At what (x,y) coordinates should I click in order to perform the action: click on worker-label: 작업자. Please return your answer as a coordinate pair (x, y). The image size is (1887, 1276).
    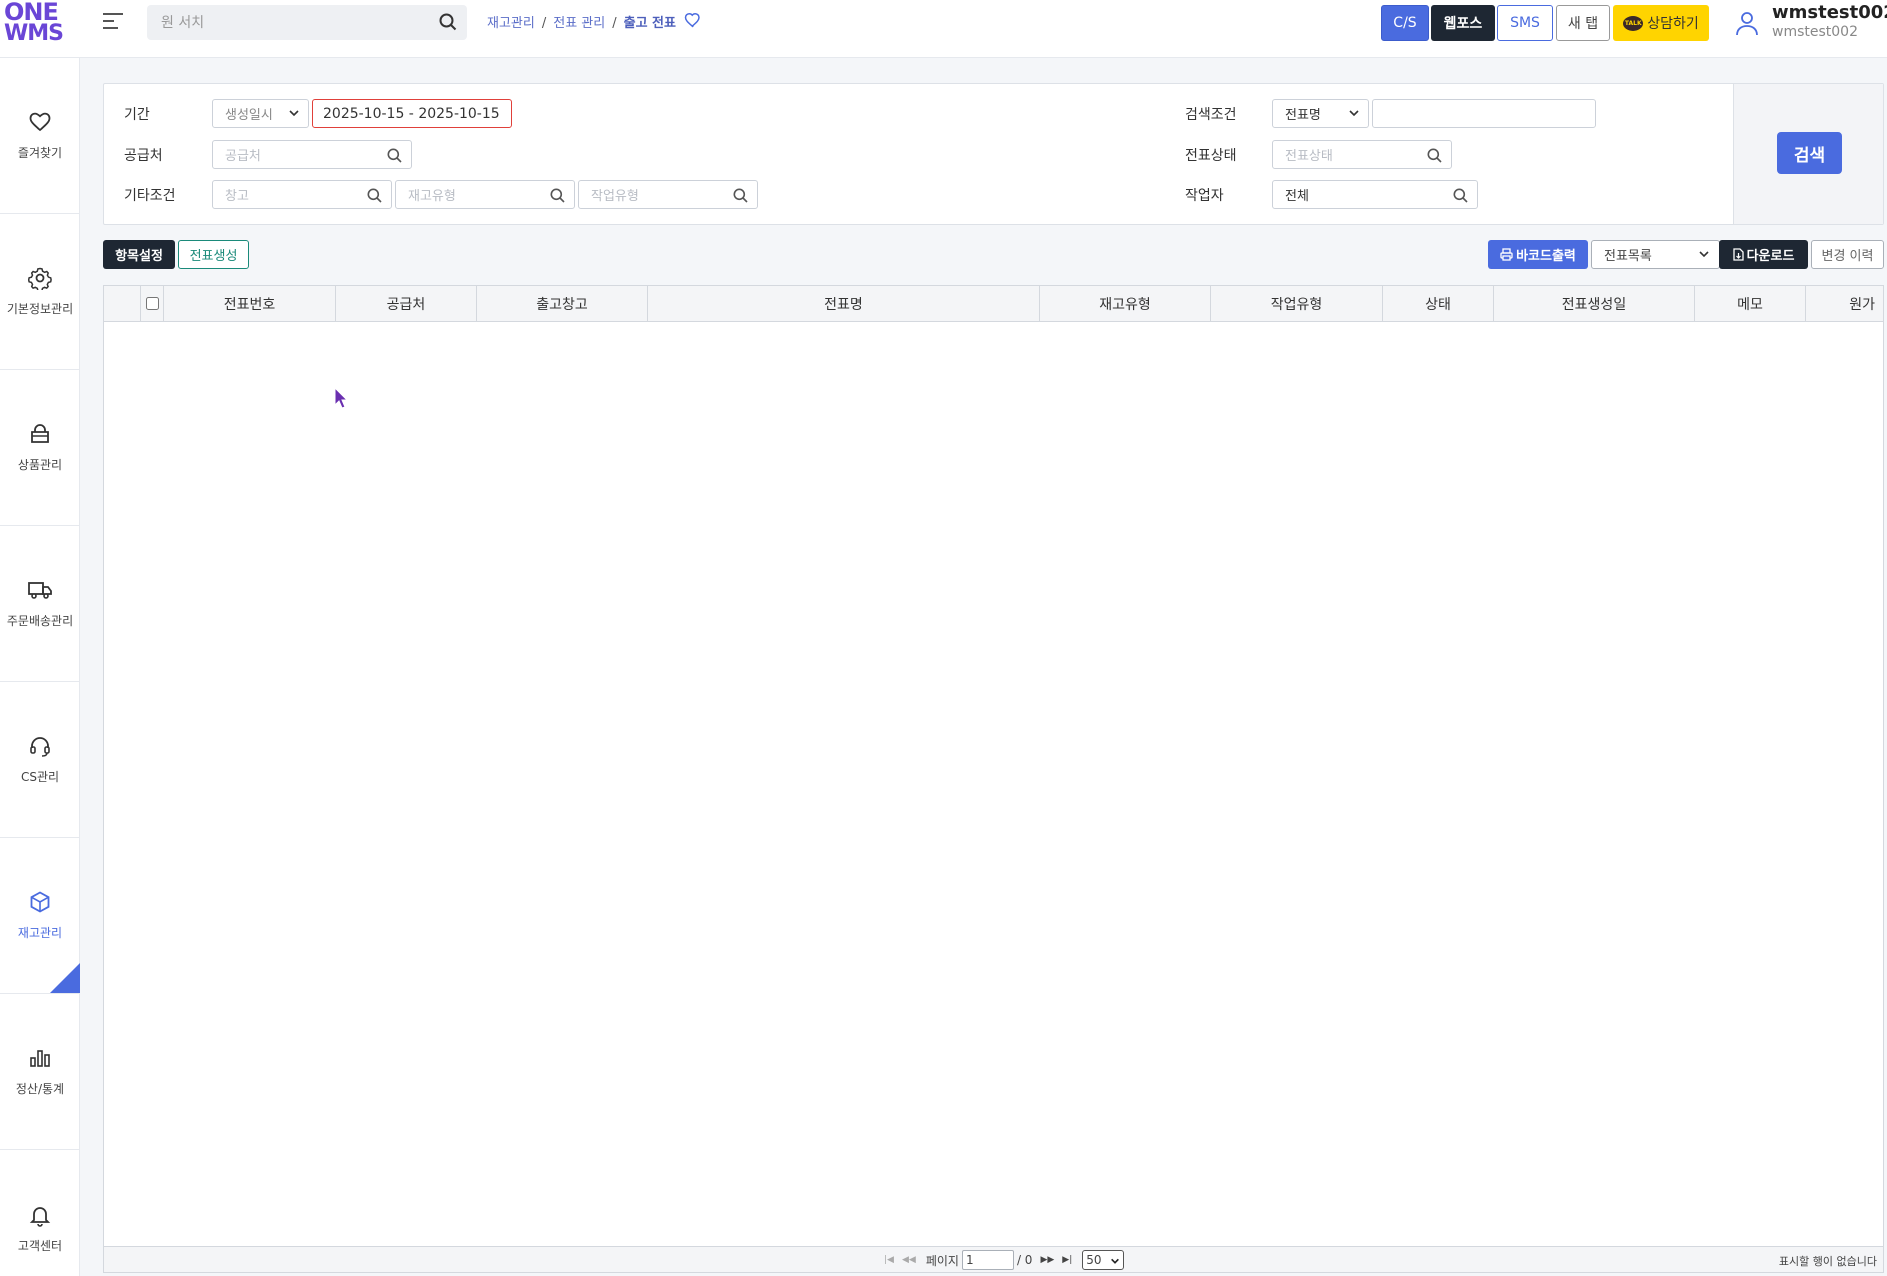
    Looking at the image, I should click on (1204, 196).